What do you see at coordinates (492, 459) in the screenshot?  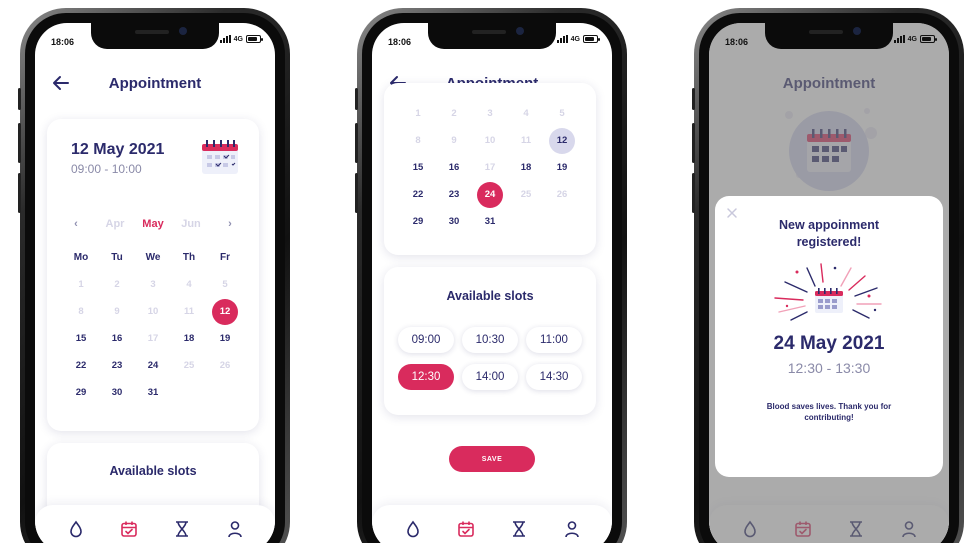 I see `save-button: SAVE` at bounding box center [492, 459].